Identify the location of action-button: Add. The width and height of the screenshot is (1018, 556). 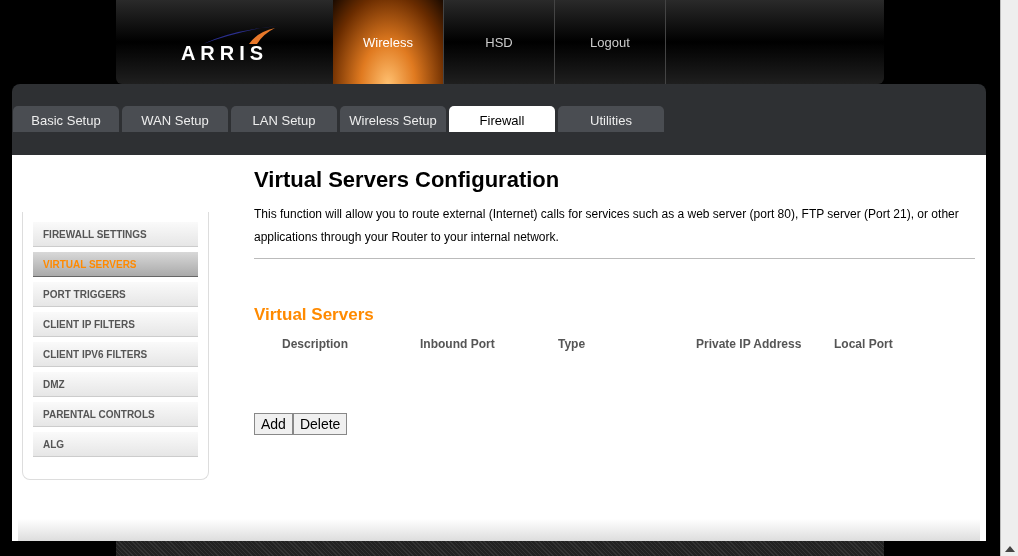
(273, 424).